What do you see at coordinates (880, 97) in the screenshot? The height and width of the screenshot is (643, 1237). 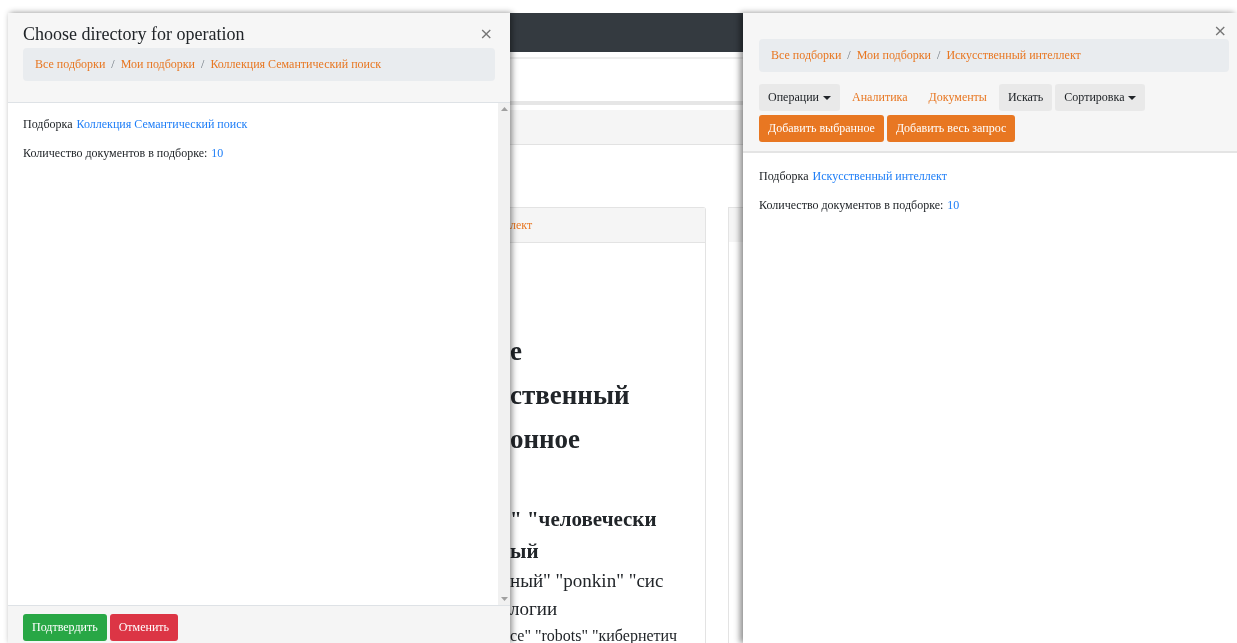 I see `toolbar-link: Аналитика` at bounding box center [880, 97].